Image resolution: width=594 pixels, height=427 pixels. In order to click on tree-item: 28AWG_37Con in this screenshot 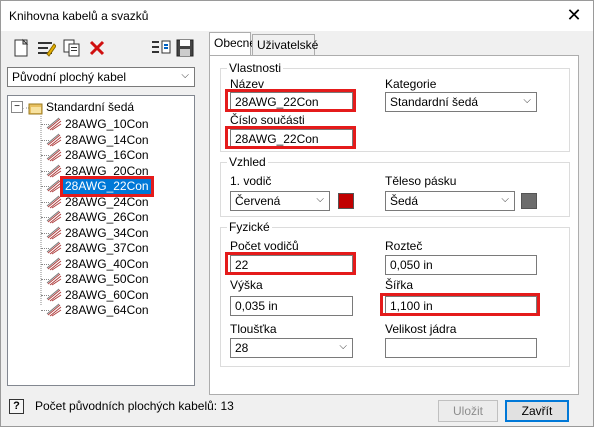, I will do `click(107, 248)`.